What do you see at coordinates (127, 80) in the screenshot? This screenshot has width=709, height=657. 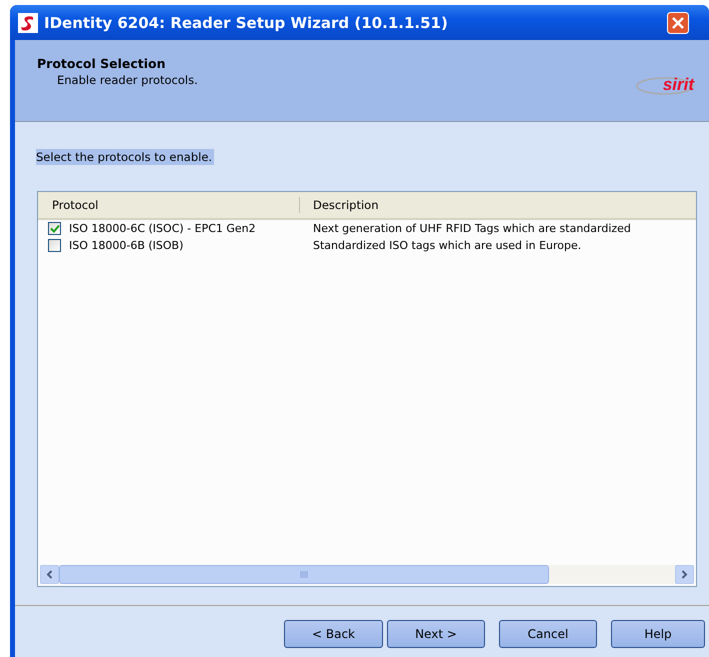 I see `page-subtitle: Enable reader protocols.` at bounding box center [127, 80].